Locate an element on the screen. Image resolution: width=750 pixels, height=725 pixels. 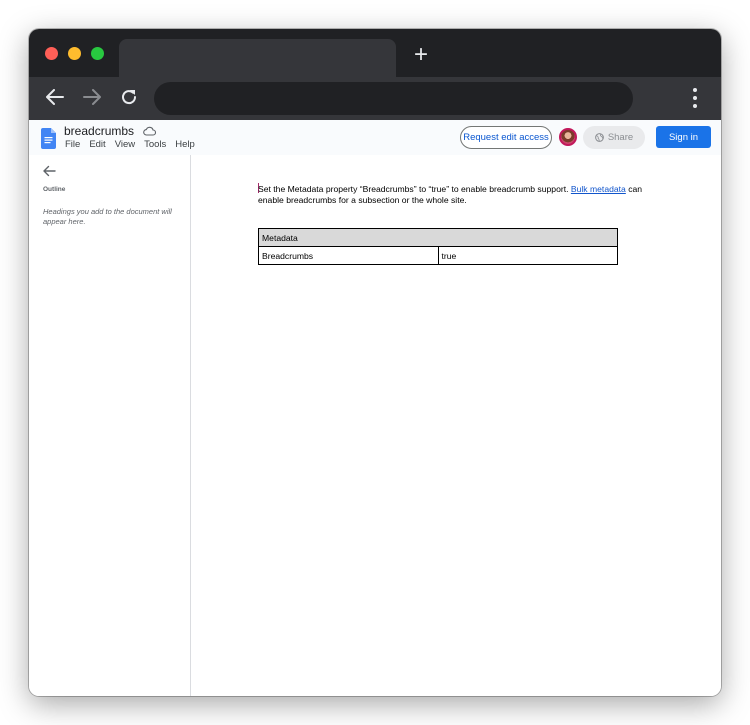
table-row: Breadcrumbs true is located at coordinates (438, 255).